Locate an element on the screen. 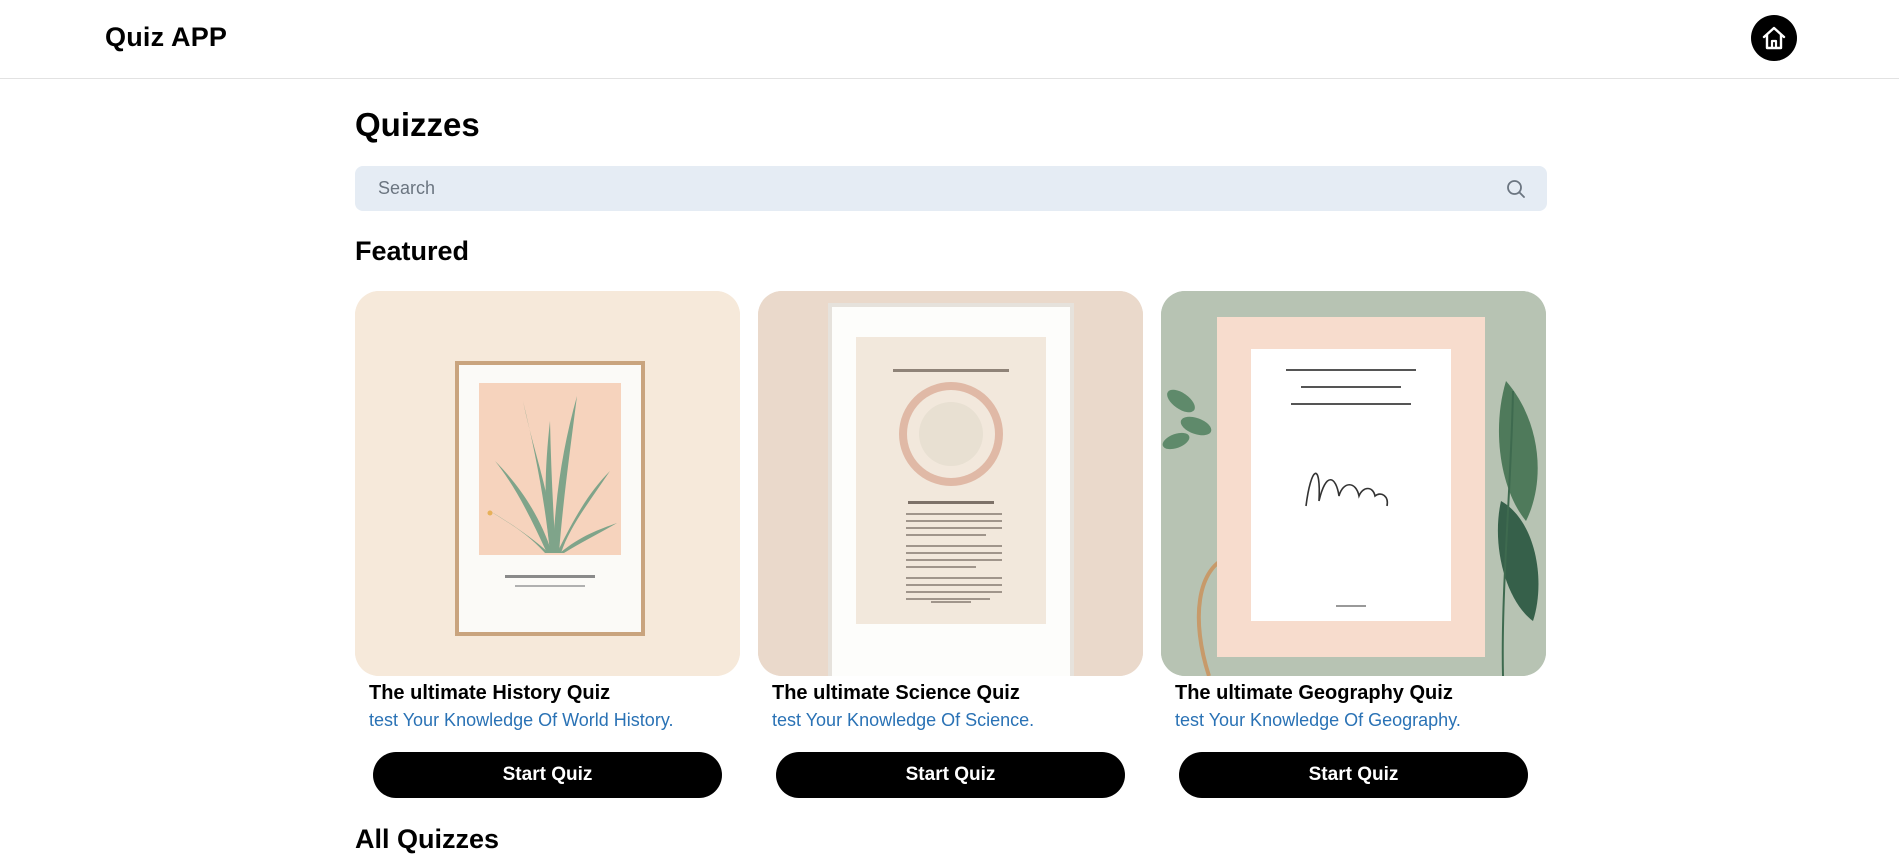 The image size is (1899, 865). search-icon is located at coordinates (1516, 189).